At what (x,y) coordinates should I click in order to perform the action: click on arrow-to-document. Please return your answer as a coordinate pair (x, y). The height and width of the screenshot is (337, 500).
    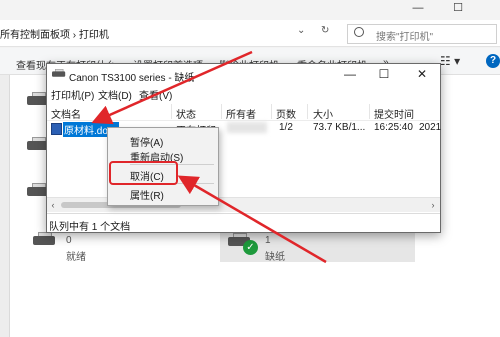
    Looking at the image, I should click on (172, 87).